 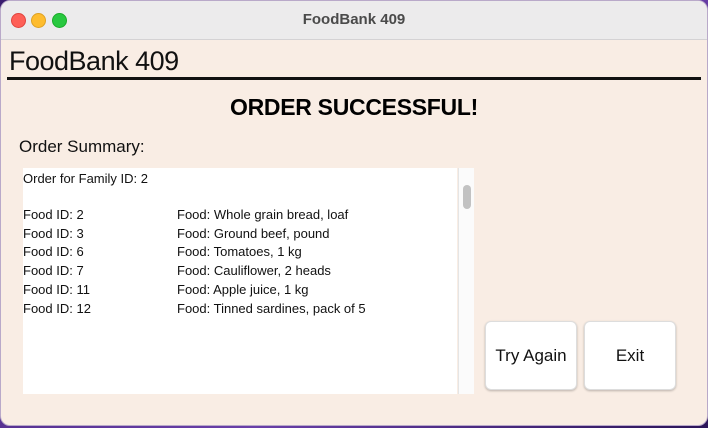 I want to click on order-header-line: Order for Family ID: 2, so click(x=85, y=178).